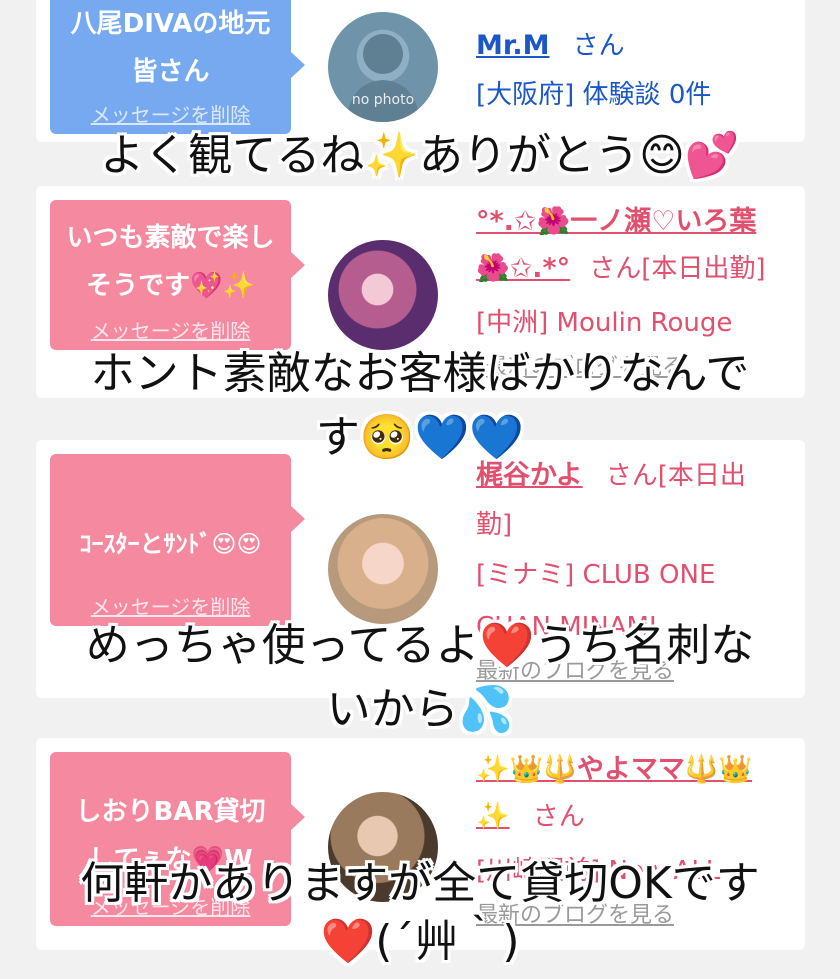 The width and height of the screenshot is (840, 979). Describe the element at coordinates (420, 941) in the screenshot. I see `caption-line: ❤️(´艸｀)` at that location.